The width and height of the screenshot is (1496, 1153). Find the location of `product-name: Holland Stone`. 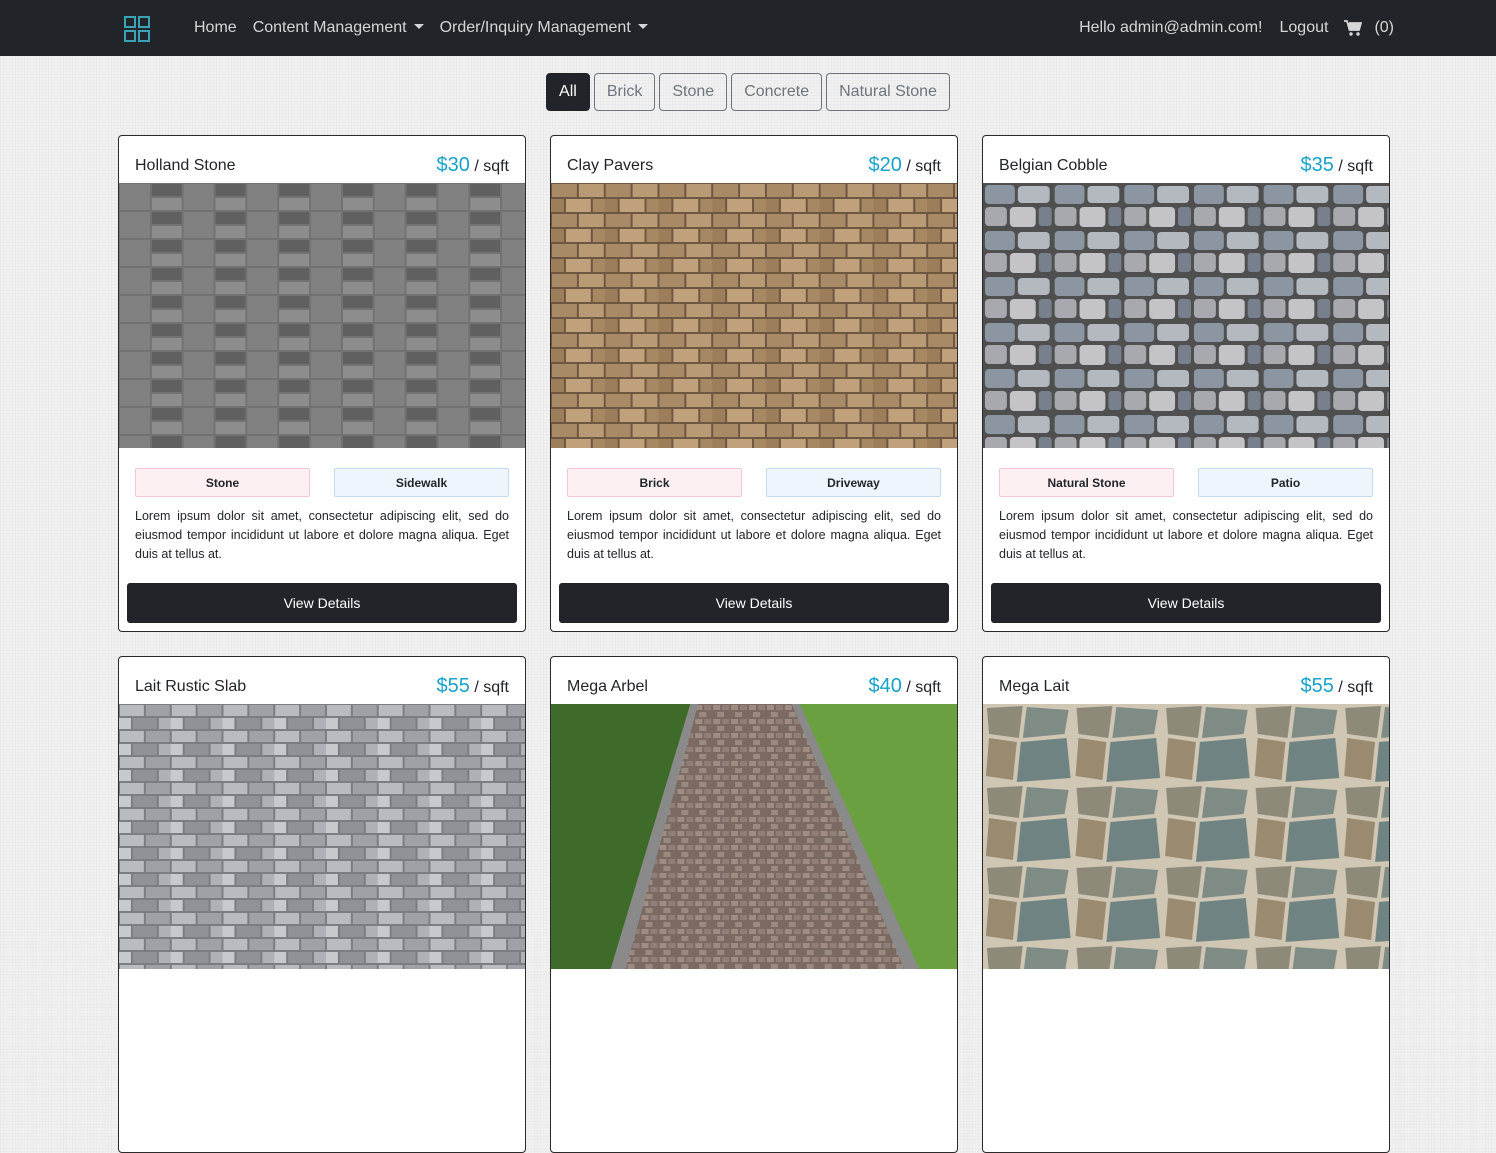

product-name: Holland Stone is located at coordinates (185, 165).